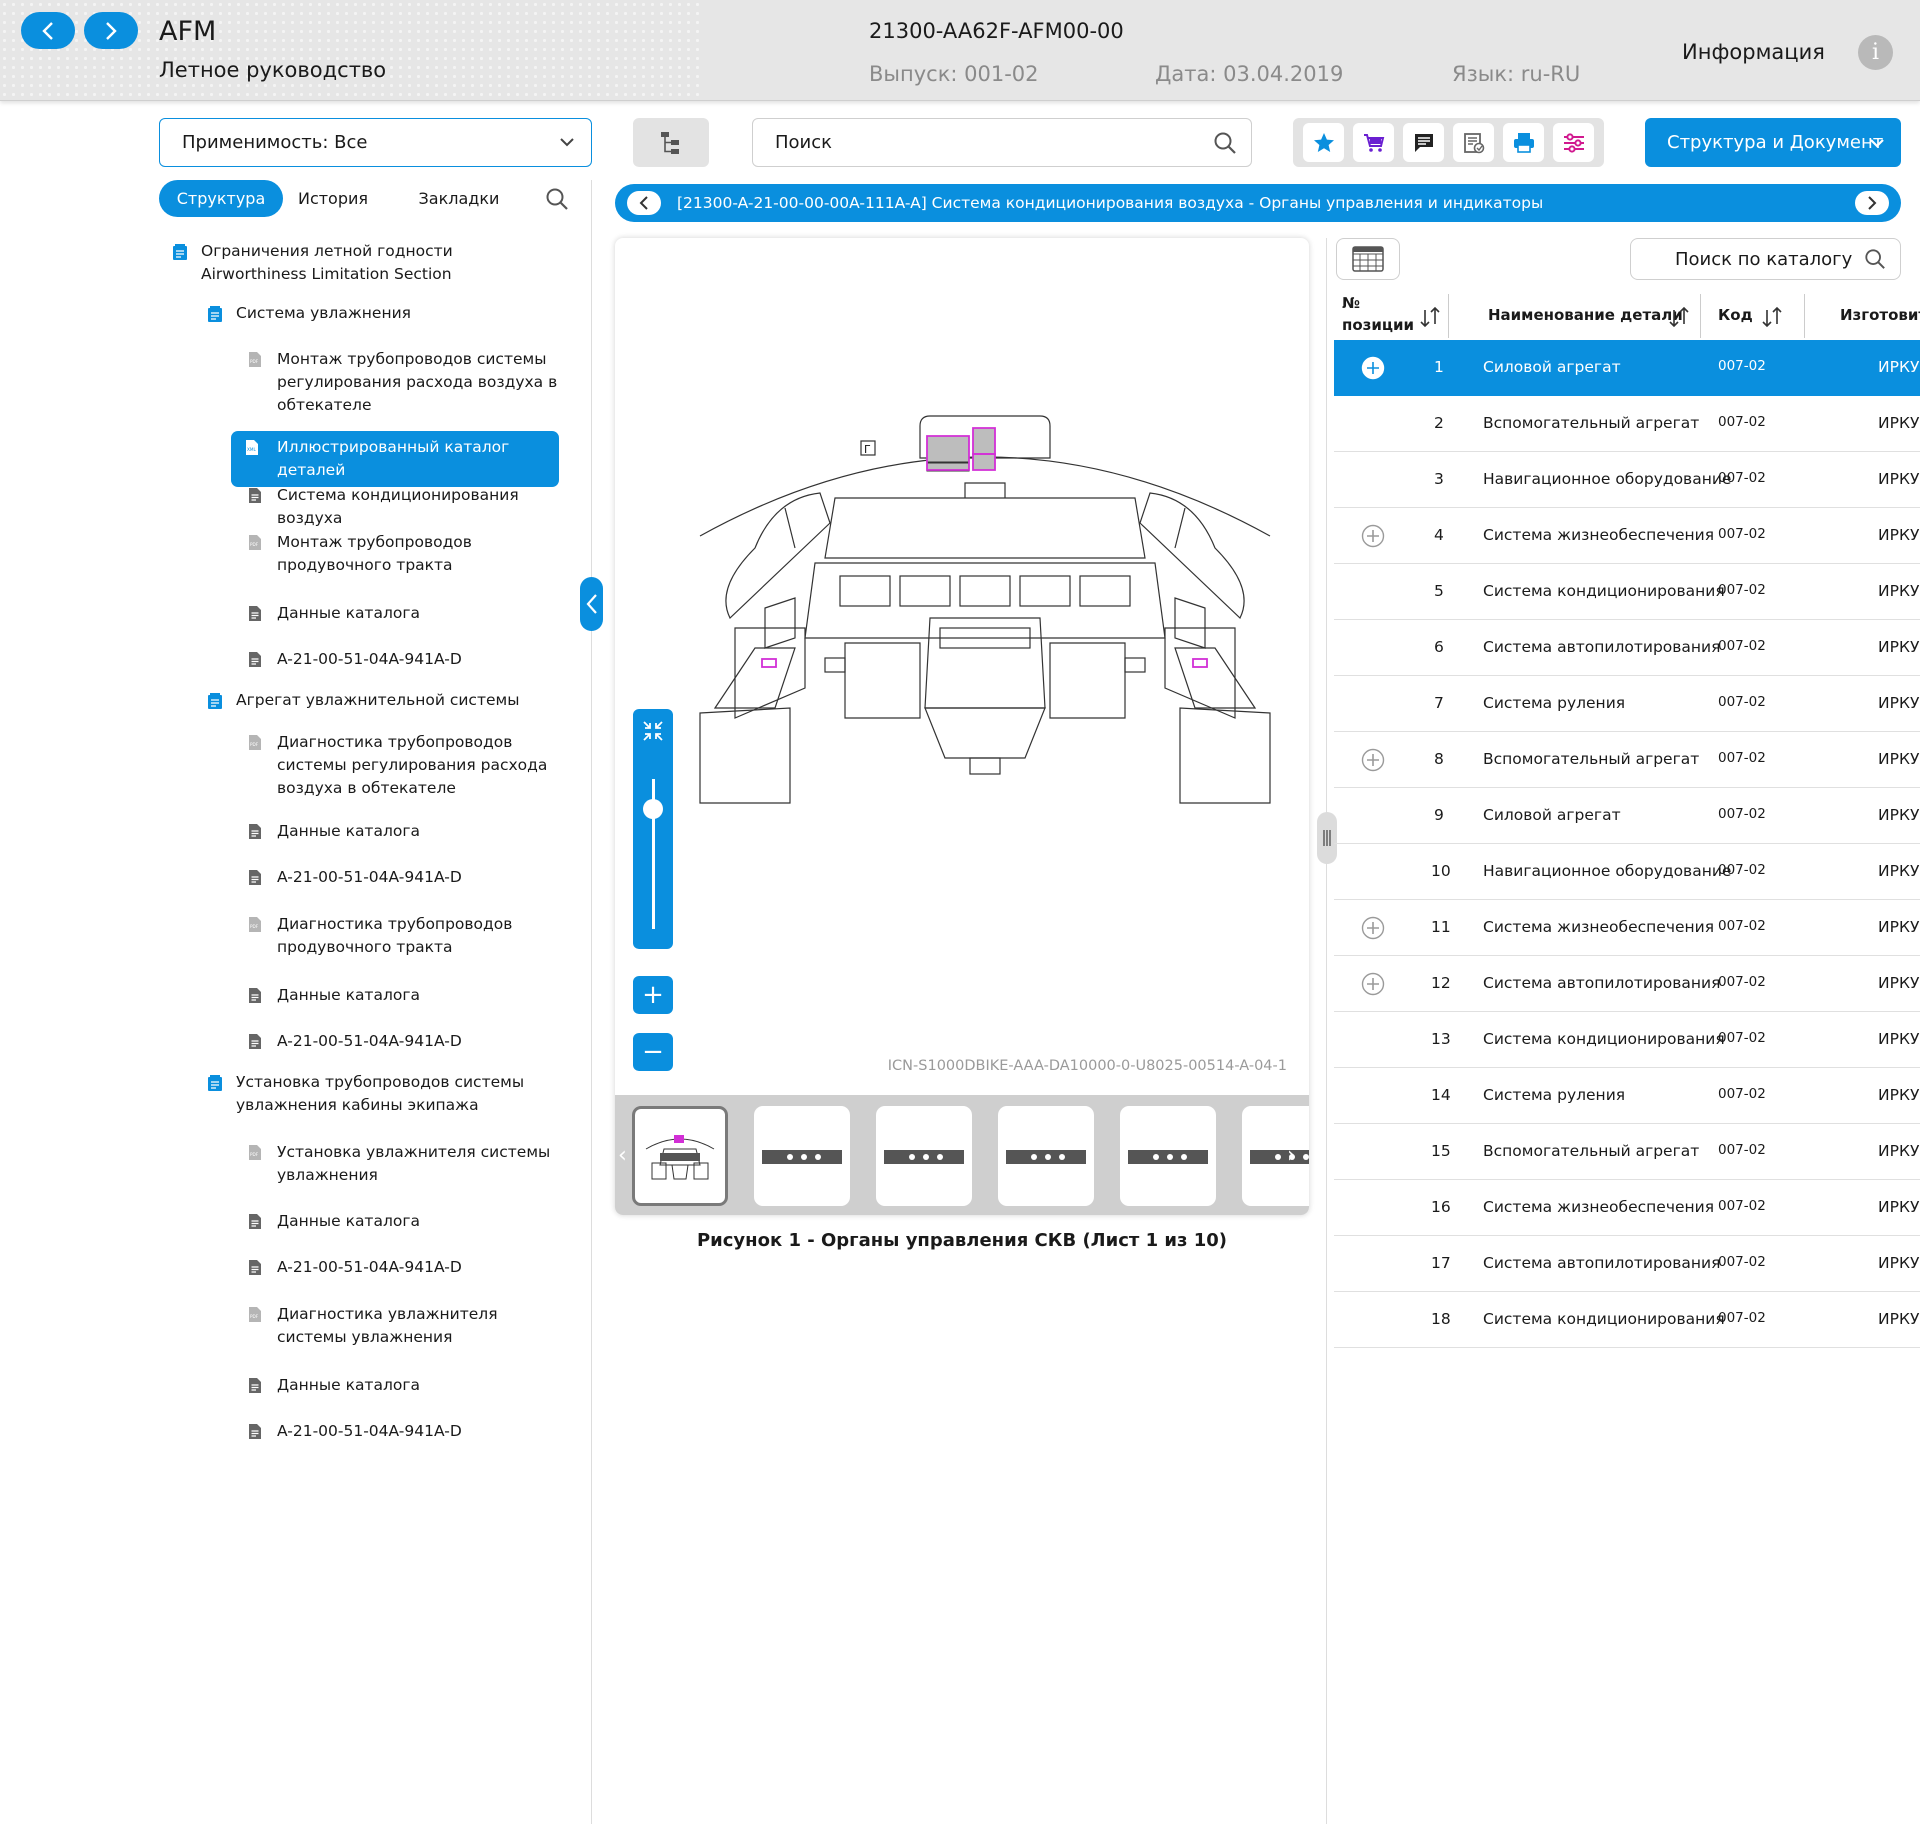 The height and width of the screenshot is (1824, 1920). Describe the element at coordinates (348, 1221) in the screenshot. I see `tree-item-label: Данные каталога` at that location.